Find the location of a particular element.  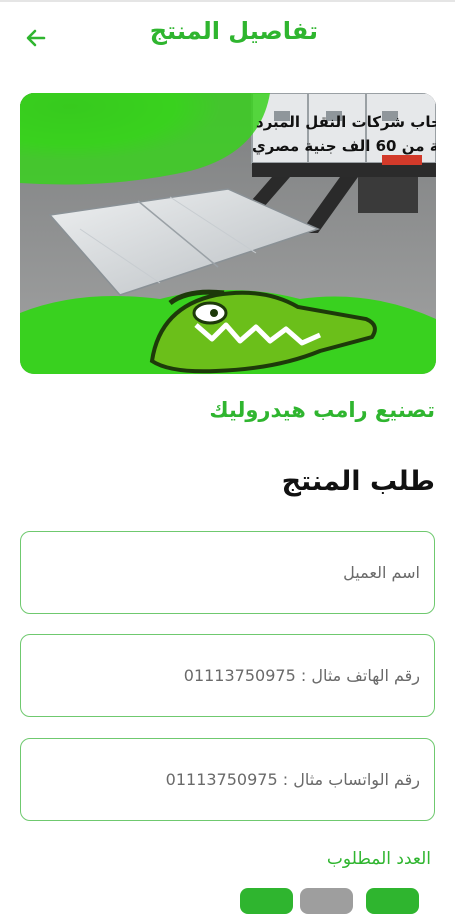

whatsapp-field is located at coordinates (227, 779).